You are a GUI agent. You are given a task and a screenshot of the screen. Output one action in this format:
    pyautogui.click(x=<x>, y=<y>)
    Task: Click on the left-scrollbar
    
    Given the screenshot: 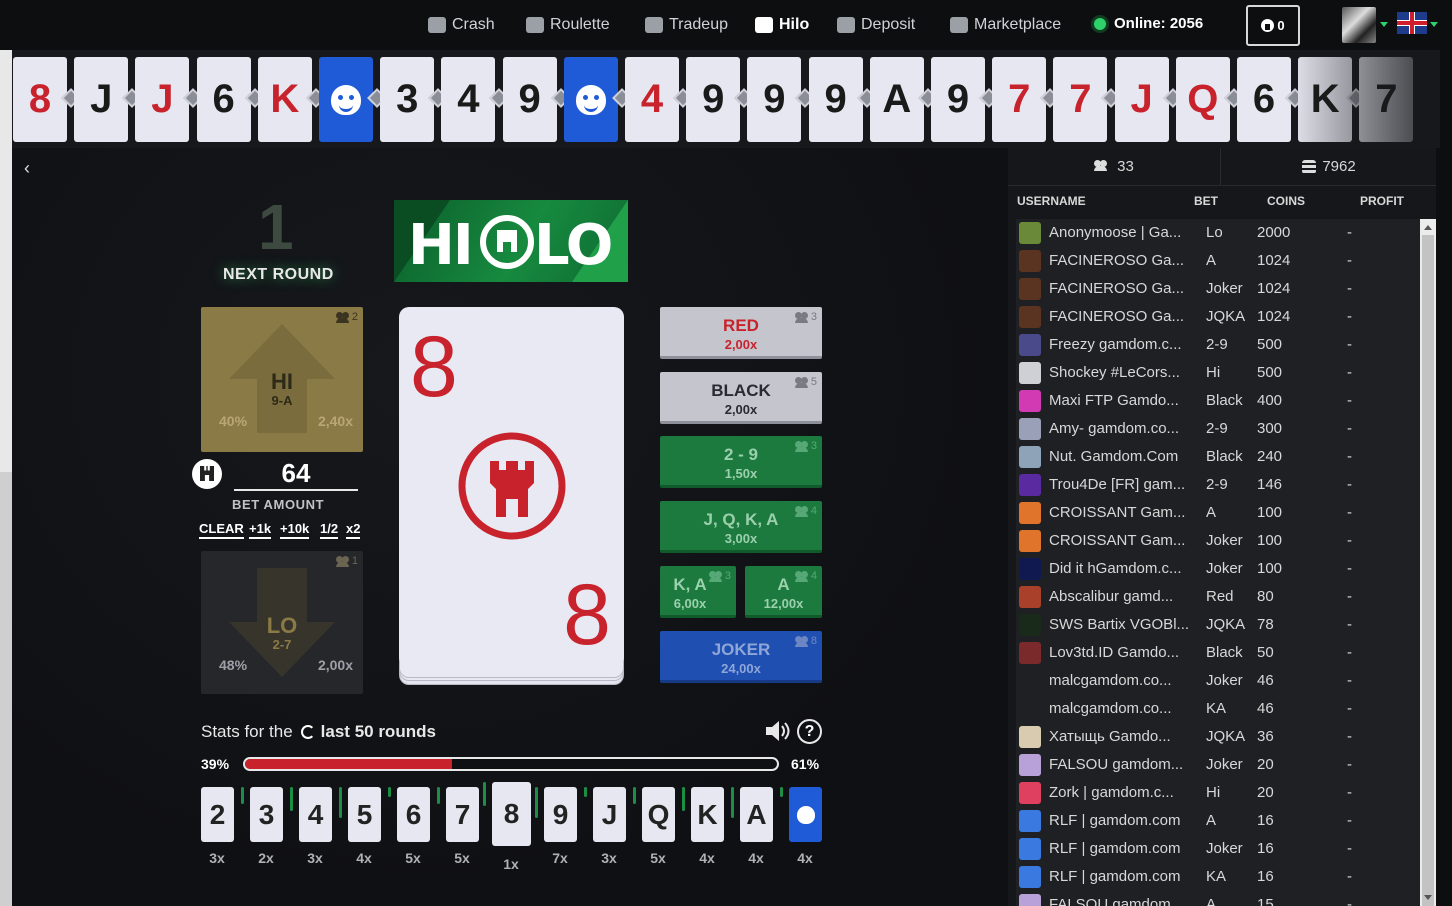 What is the action you would take?
    pyautogui.click(x=6, y=478)
    